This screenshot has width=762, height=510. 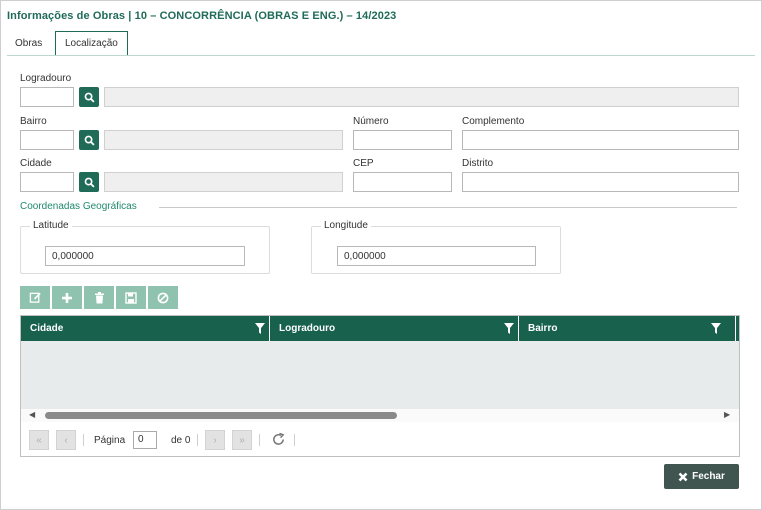 I want to click on logradouro-label: Logradouro, so click(x=46, y=78).